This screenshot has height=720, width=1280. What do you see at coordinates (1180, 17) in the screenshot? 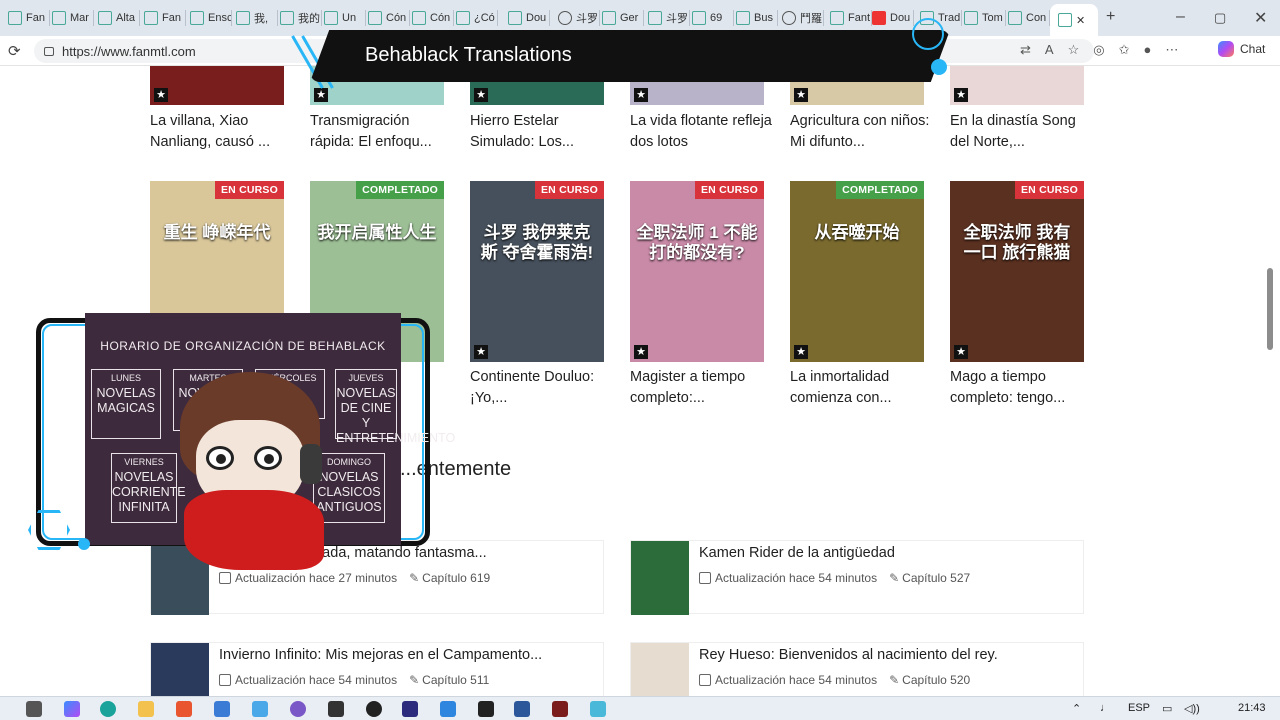
I see `minimize-icon: –` at bounding box center [1180, 17].